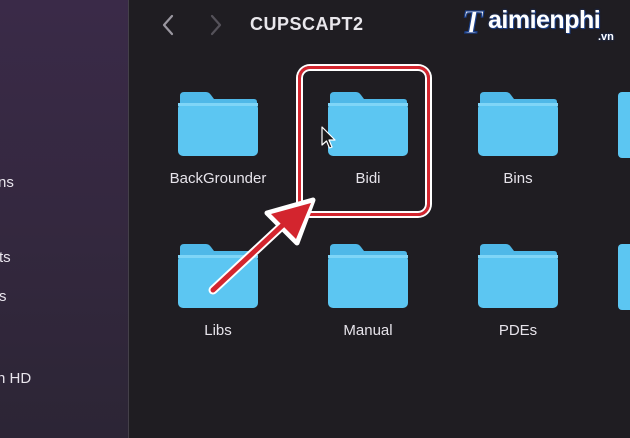 The height and width of the screenshot is (438, 630). Describe the element at coordinates (5, 257) in the screenshot. I see `sidebar-item-documents: ts` at that location.